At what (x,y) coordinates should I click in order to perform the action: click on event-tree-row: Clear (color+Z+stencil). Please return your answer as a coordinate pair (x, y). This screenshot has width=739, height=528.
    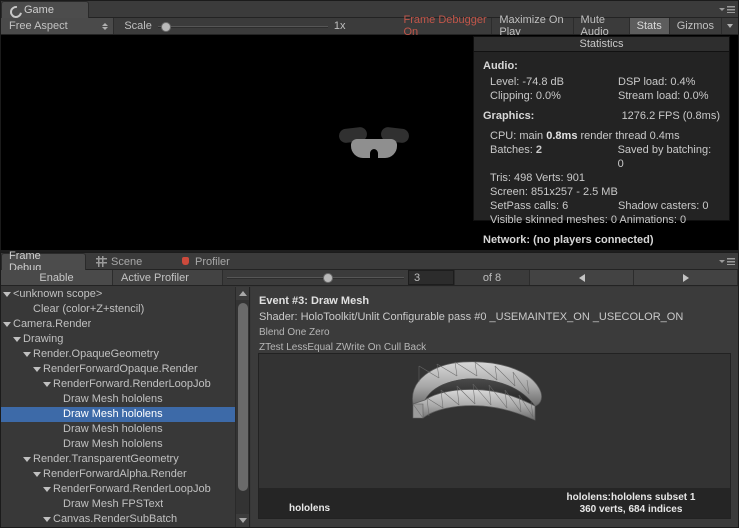
    Looking at the image, I should click on (125, 309).